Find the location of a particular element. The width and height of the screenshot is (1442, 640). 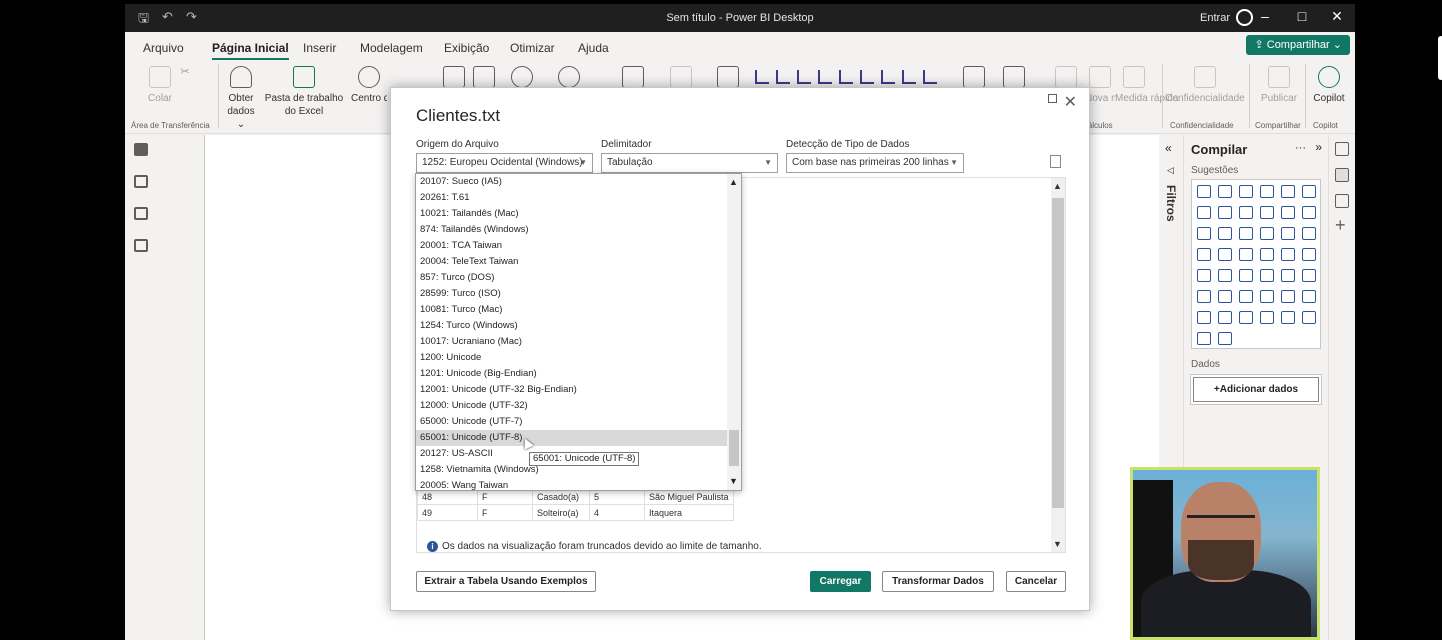

tab-otimizar: Otimizar is located at coordinates (532, 48).